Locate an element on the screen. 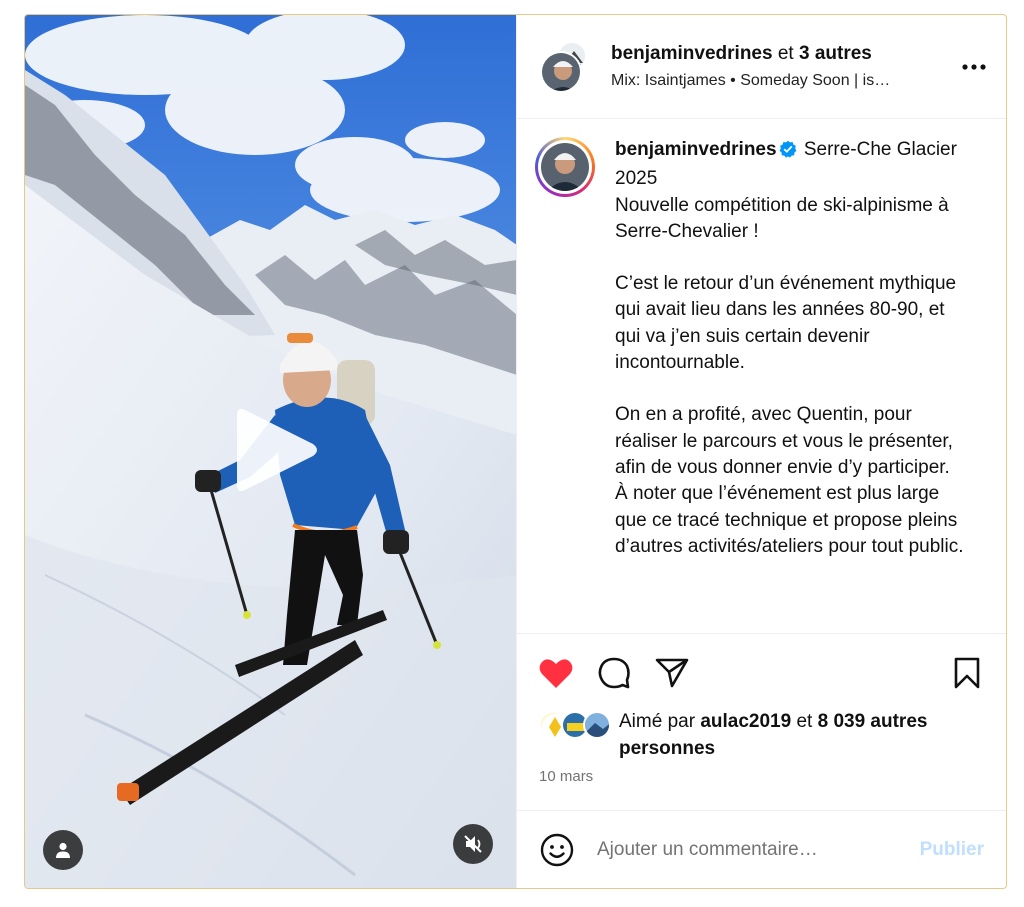 The width and height of the screenshot is (1024, 907). action-bar is located at coordinates (761, 672).